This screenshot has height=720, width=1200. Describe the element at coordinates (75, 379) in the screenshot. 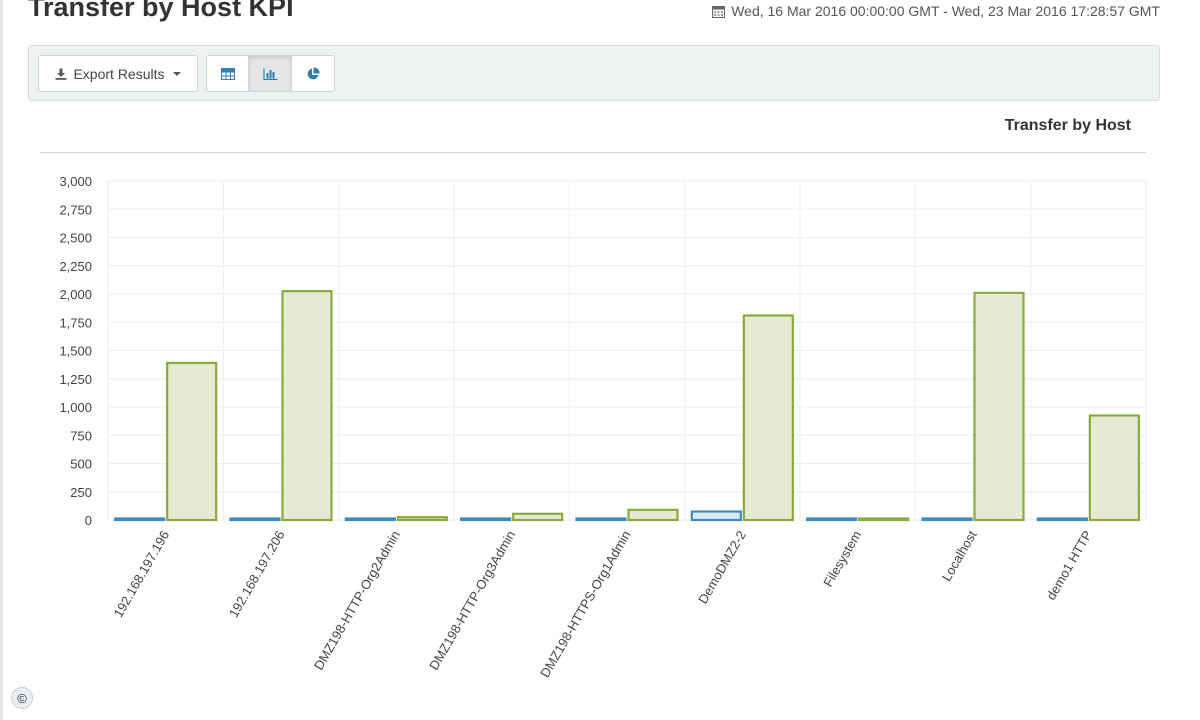

I see `y-tick-label: 1,250` at that location.